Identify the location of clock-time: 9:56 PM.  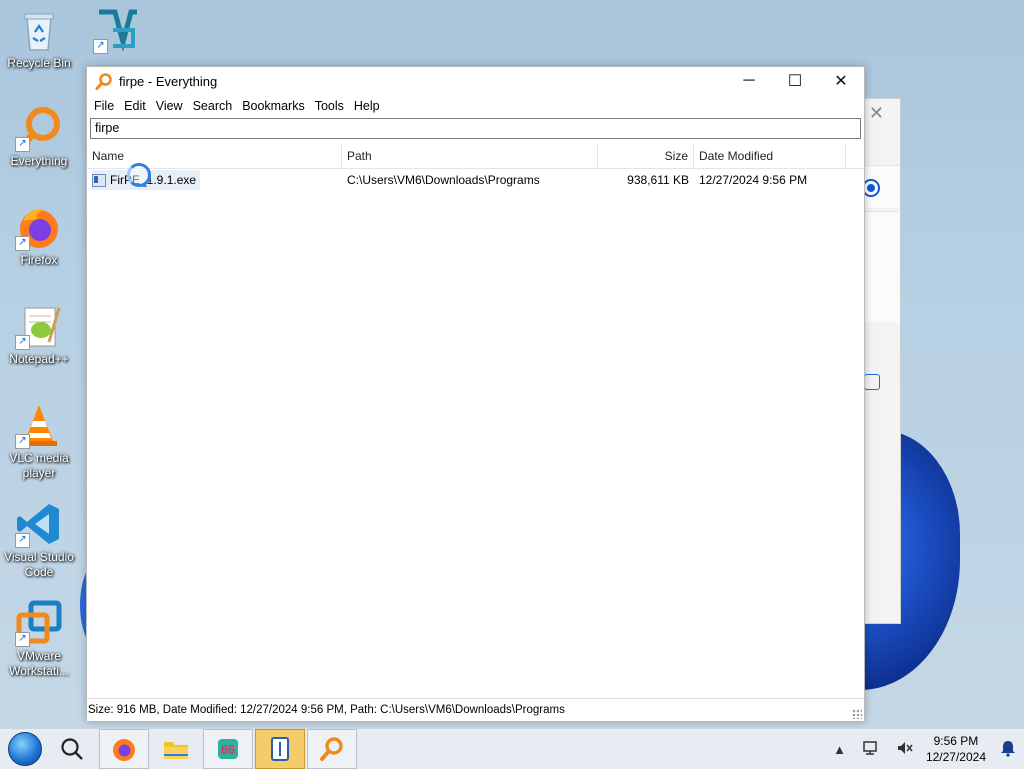
(956, 741).